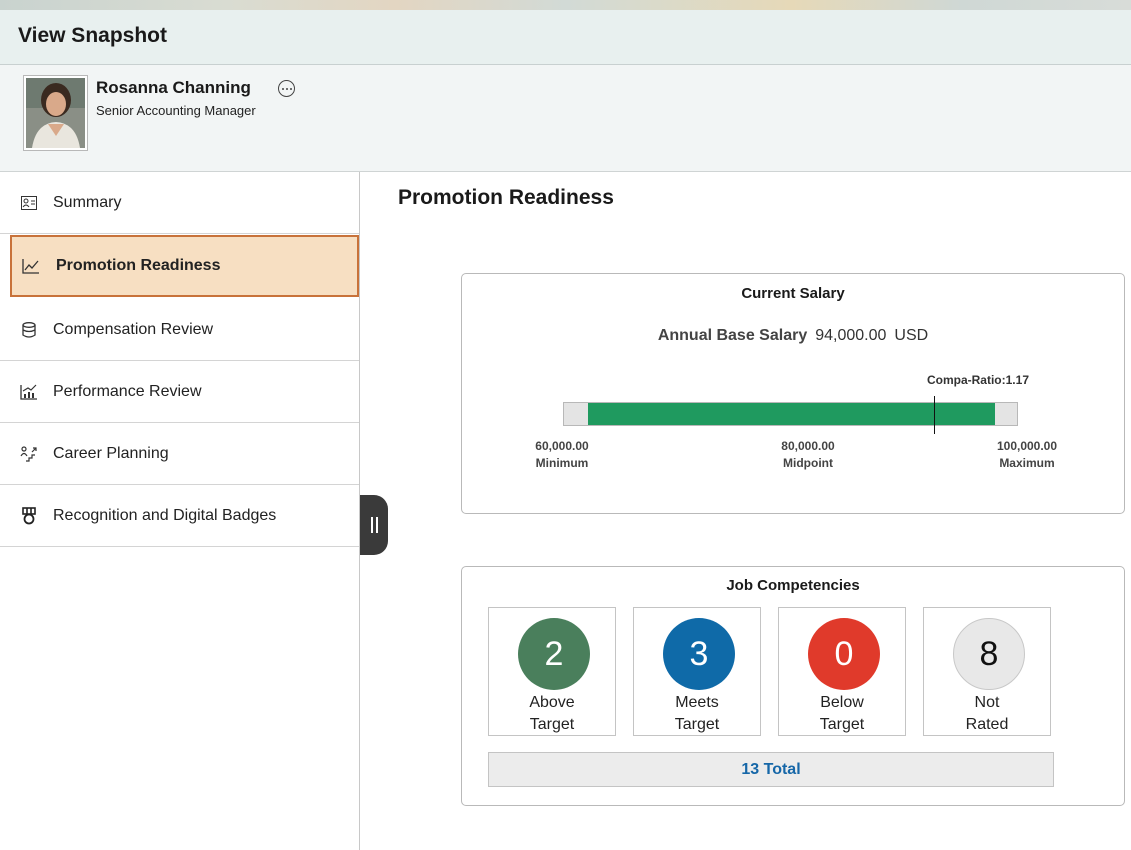 This screenshot has height=850, width=1131. I want to click on page-title: Promotion Readiness, so click(506, 197).